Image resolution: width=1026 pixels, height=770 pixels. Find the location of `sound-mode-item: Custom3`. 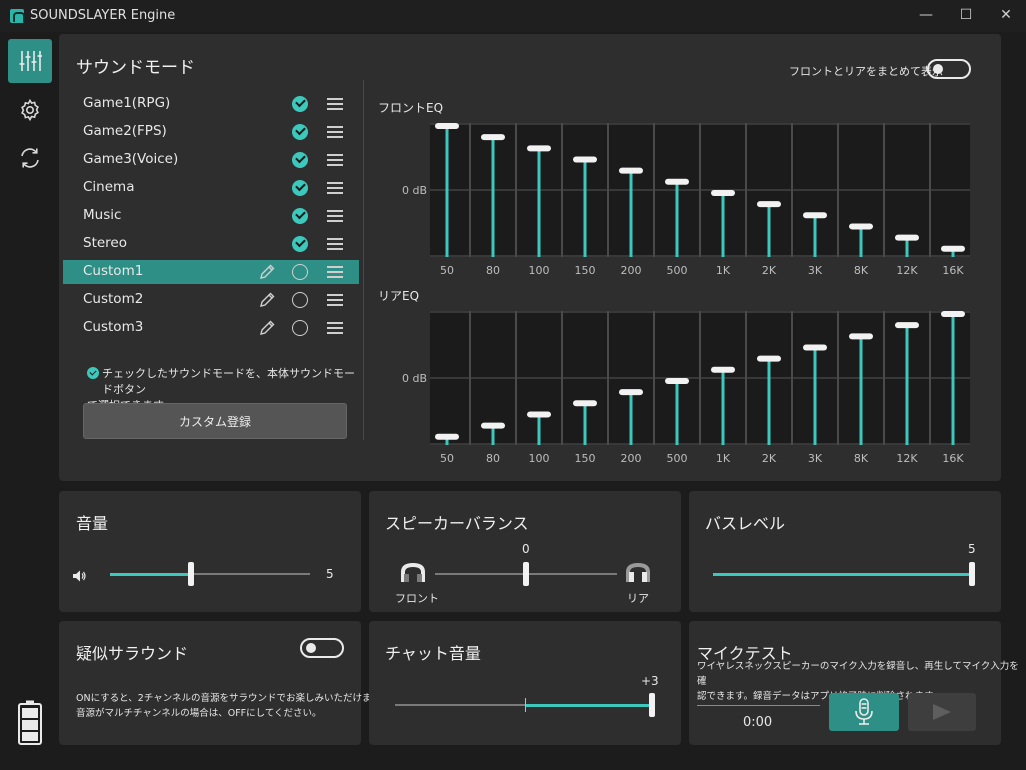

sound-mode-item: Custom3 is located at coordinates (211, 328).